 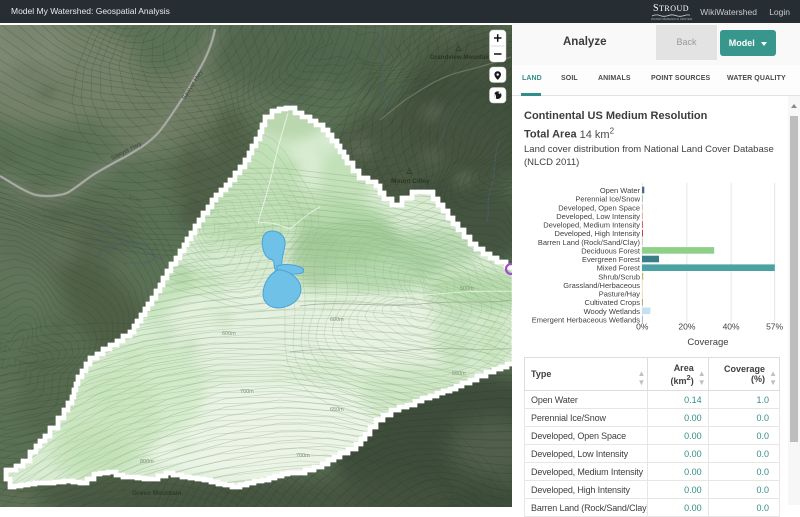 I want to click on svg-text: 20%, so click(x=686, y=327).